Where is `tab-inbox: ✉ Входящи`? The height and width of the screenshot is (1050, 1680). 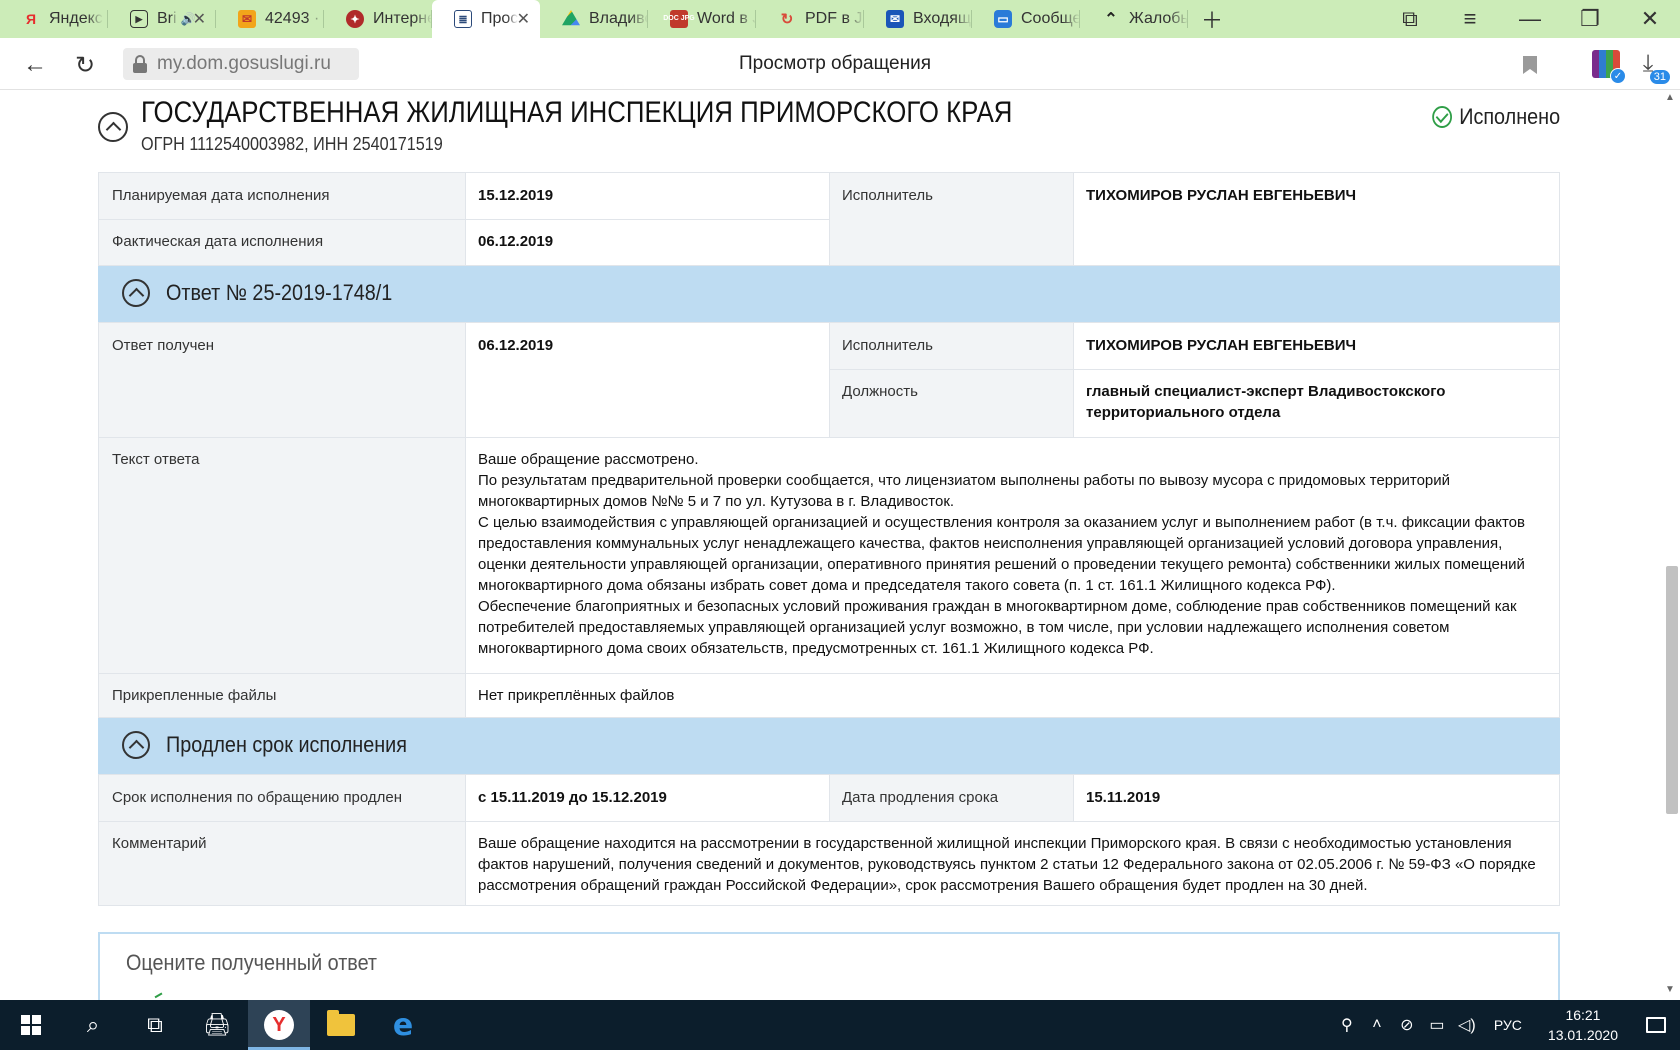 tab-inbox: ✉ Входящи is located at coordinates (918, 19).